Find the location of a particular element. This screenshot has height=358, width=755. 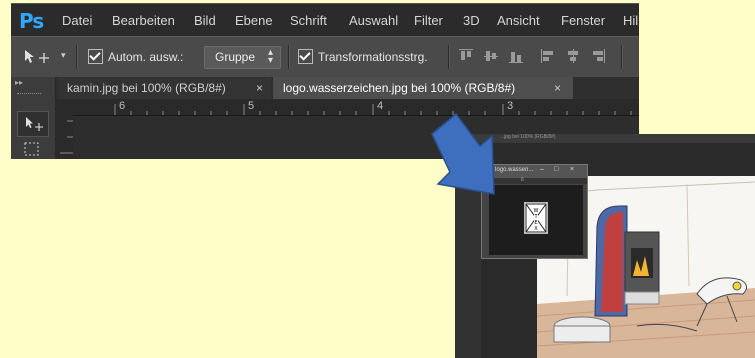

watermark-logo-image: W T E X is located at coordinates (536, 218).